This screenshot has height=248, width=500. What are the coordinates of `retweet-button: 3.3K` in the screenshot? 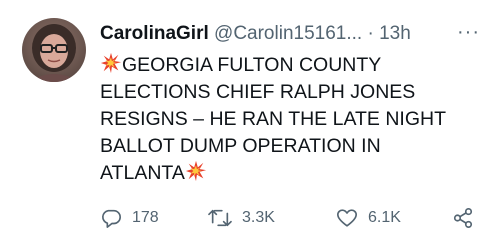 It's located at (241, 218).